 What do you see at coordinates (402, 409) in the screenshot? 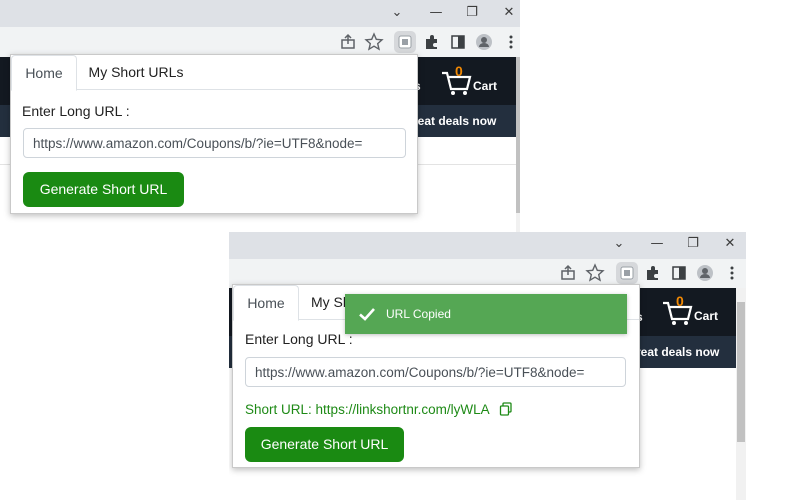
I see `short-url-link: https://linkshortnr.com/lyWLA` at bounding box center [402, 409].